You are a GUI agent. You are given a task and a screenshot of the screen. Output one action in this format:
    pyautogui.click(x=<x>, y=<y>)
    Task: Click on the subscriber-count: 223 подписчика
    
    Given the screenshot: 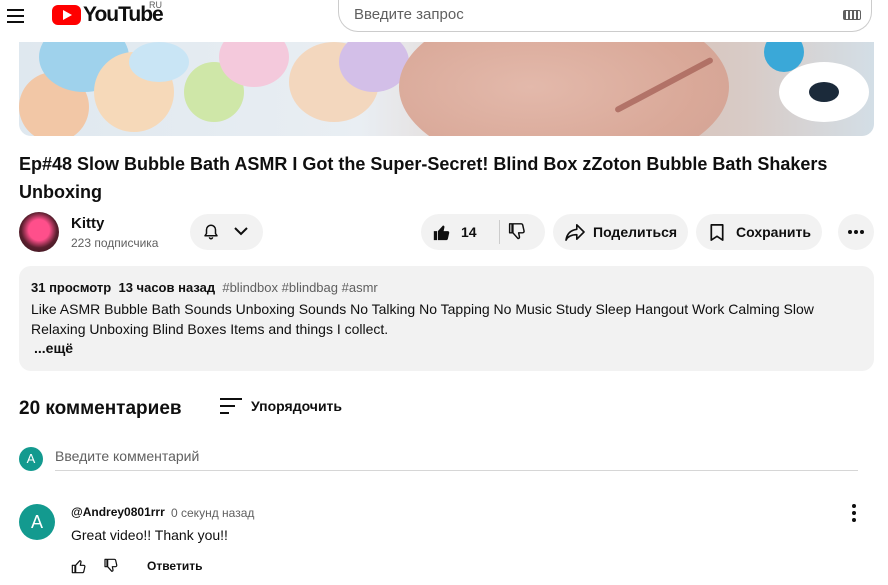 What is the action you would take?
    pyautogui.click(x=115, y=243)
    